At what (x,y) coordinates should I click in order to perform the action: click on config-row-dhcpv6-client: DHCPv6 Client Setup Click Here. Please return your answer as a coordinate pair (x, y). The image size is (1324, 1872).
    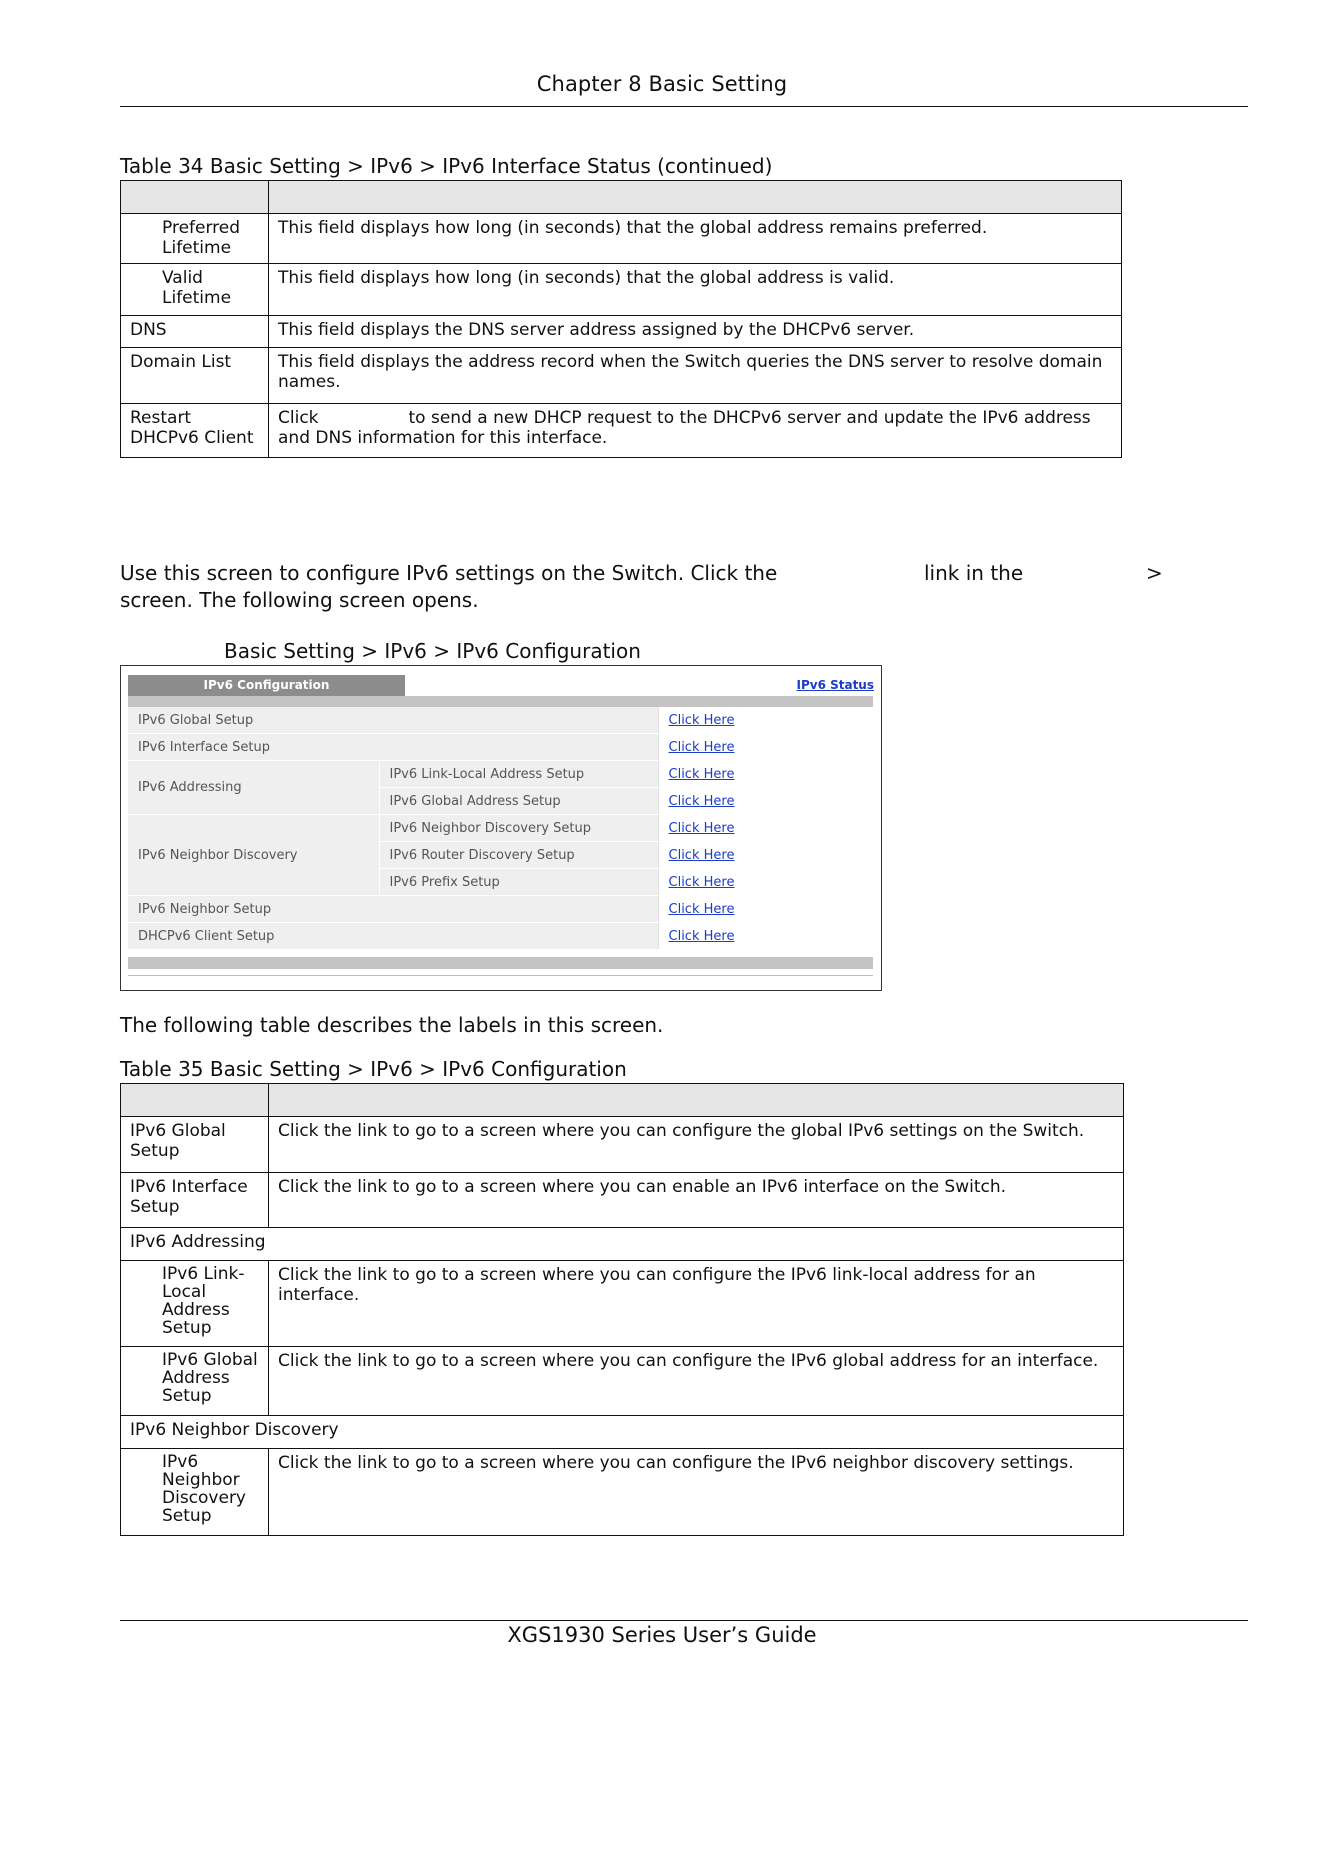
    Looking at the image, I should click on (500, 936).